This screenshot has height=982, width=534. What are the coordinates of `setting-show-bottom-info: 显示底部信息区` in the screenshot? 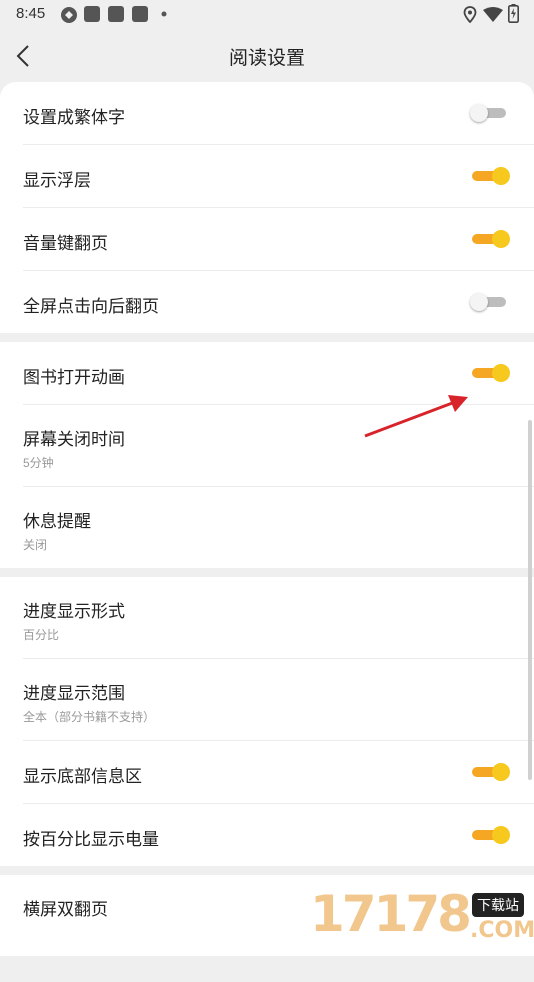 It's located at (278, 772).